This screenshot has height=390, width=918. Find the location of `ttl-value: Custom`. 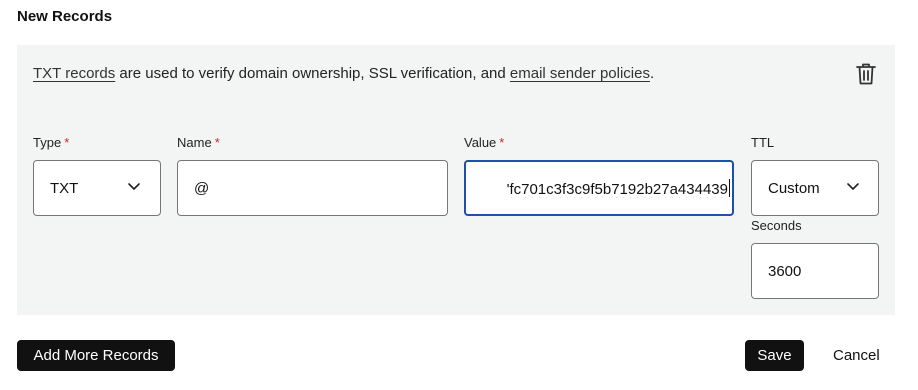

ttl-value: Custom is located at coordinates (794, 188).